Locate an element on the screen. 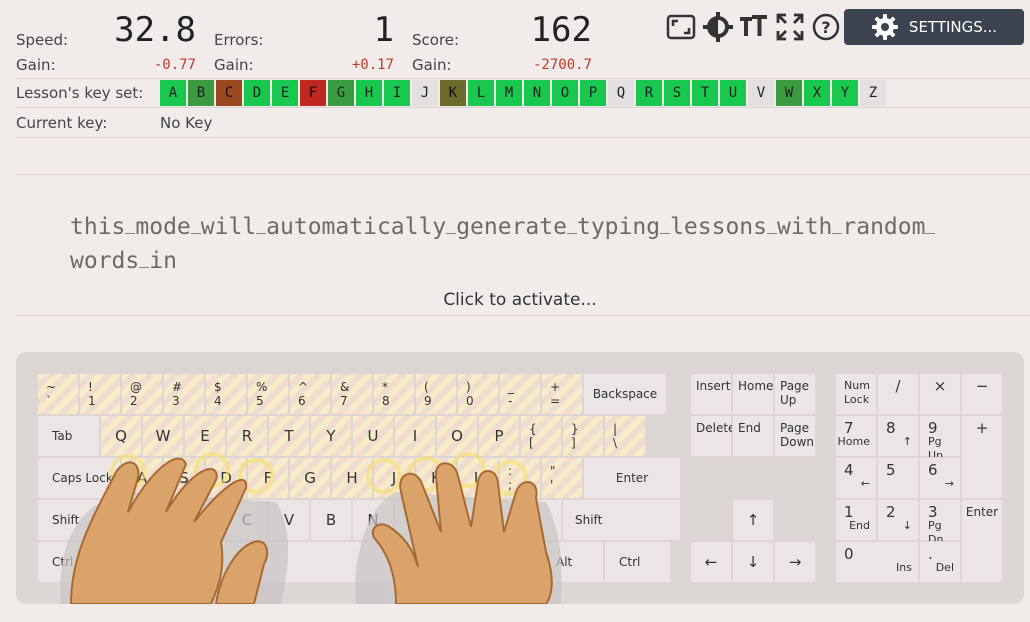 This screenshot has width=1030, height=622. keyset-key-q: Q is located at coordinates (621, 93).